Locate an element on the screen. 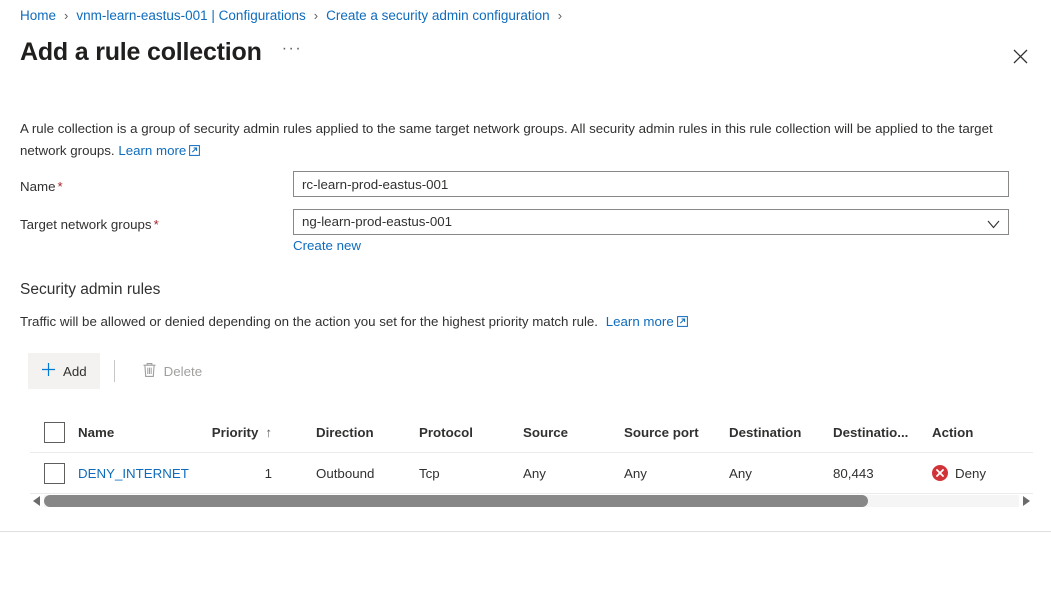  rule-name-link: DENY_INTERNET is located at coordinates (133, 473).